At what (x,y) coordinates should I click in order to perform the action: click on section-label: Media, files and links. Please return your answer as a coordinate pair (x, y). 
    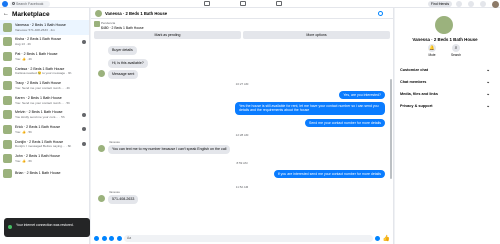
    Looking at the image, I should click on (419, 94).